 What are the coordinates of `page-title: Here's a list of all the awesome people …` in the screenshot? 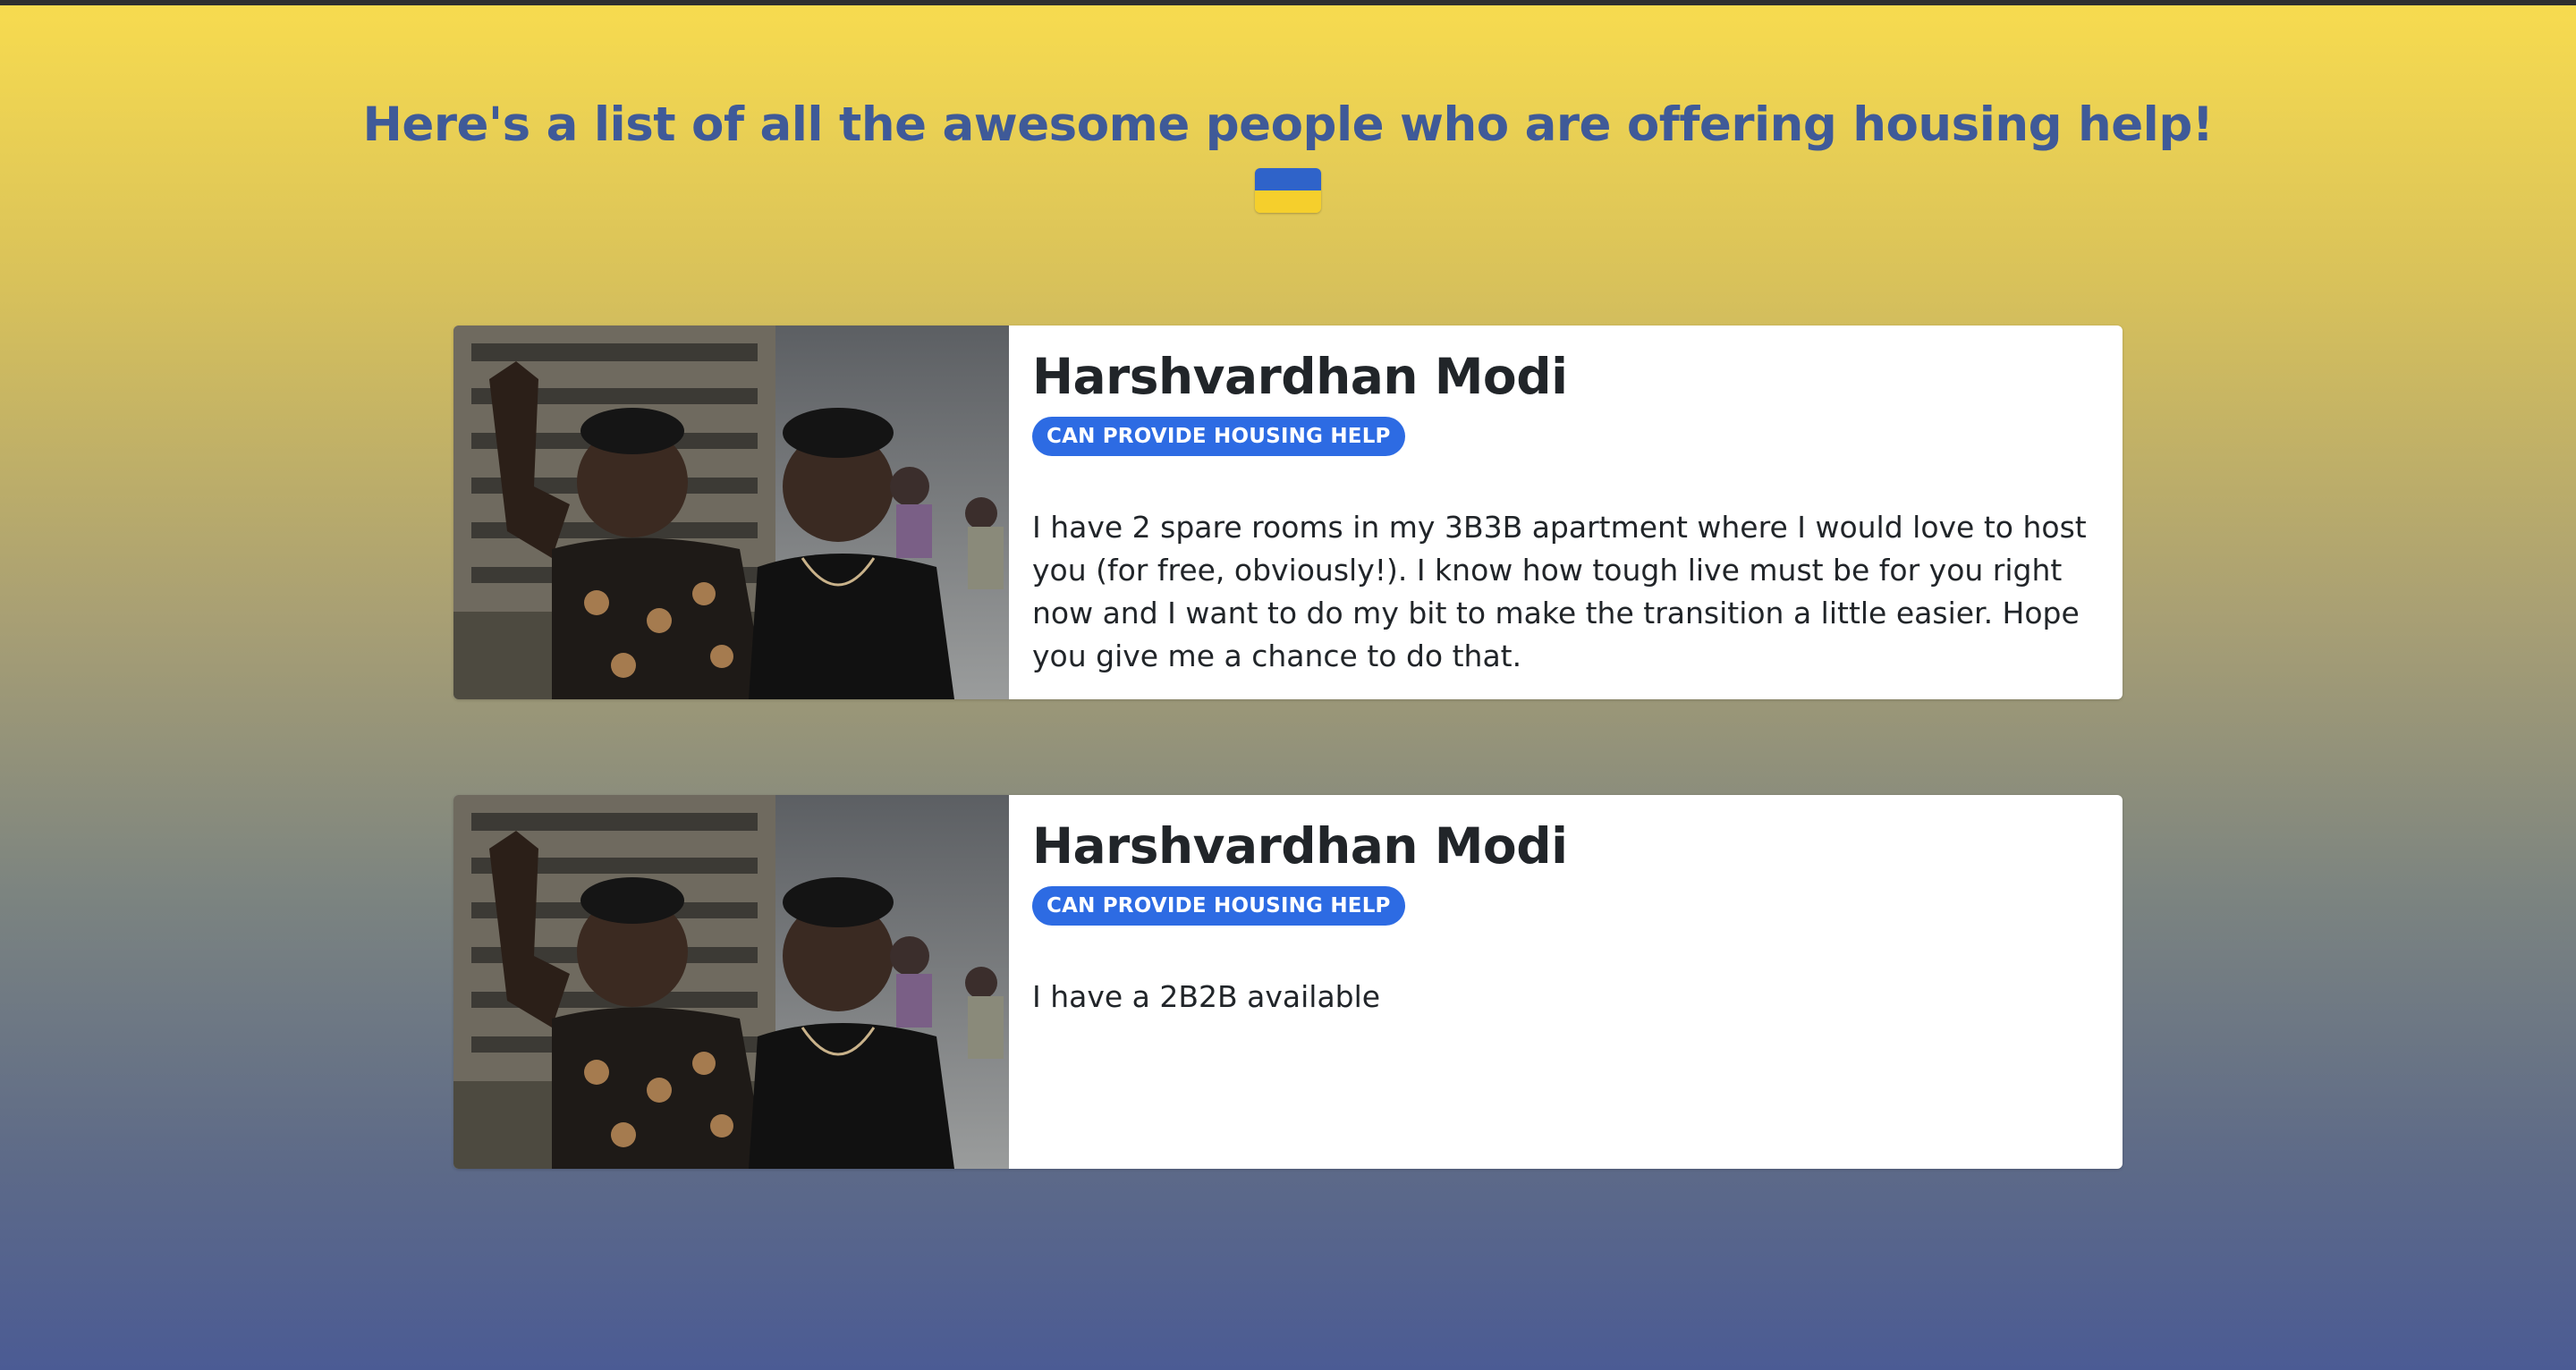 It's located at (1288, 125).